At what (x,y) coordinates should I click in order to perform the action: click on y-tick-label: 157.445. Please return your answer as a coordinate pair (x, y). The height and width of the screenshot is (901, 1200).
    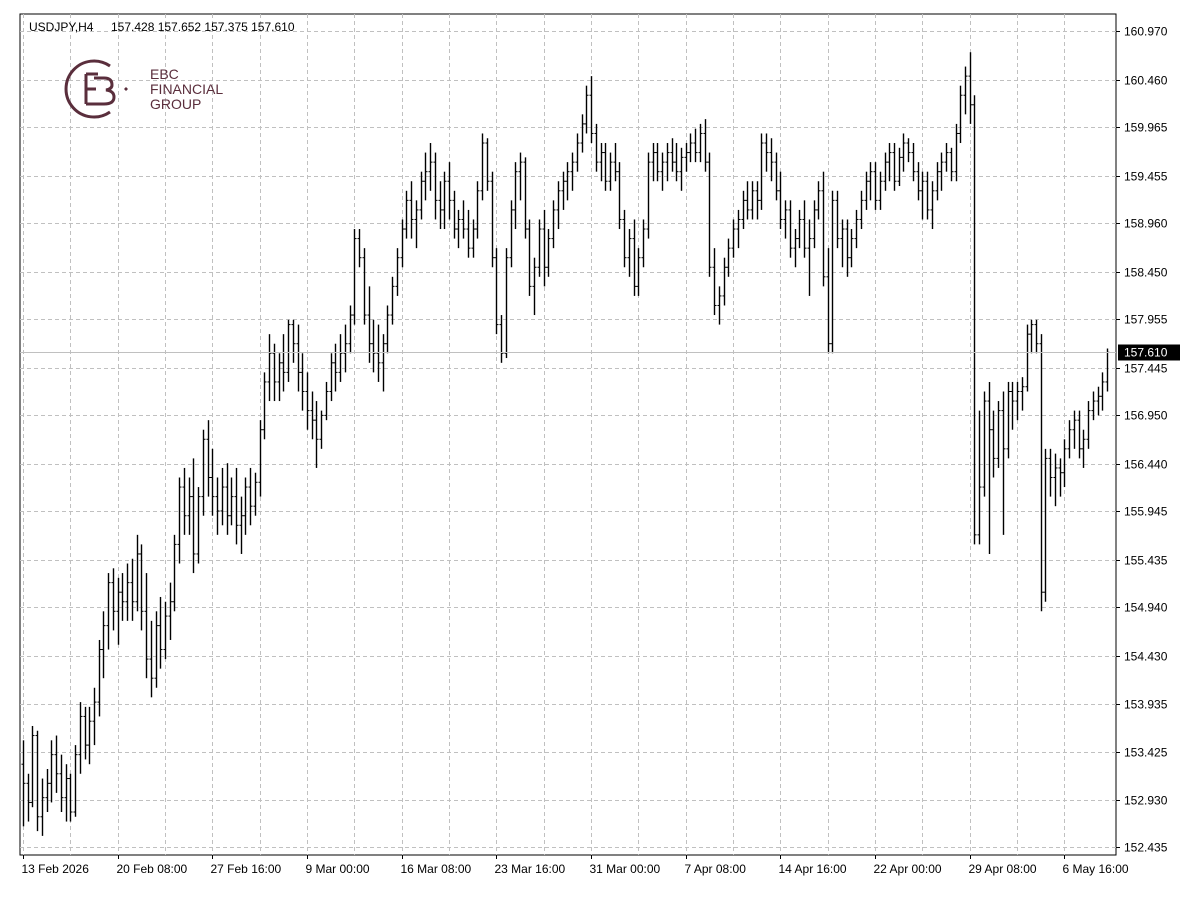
    Looking at the image, I should click on (1146, 369).